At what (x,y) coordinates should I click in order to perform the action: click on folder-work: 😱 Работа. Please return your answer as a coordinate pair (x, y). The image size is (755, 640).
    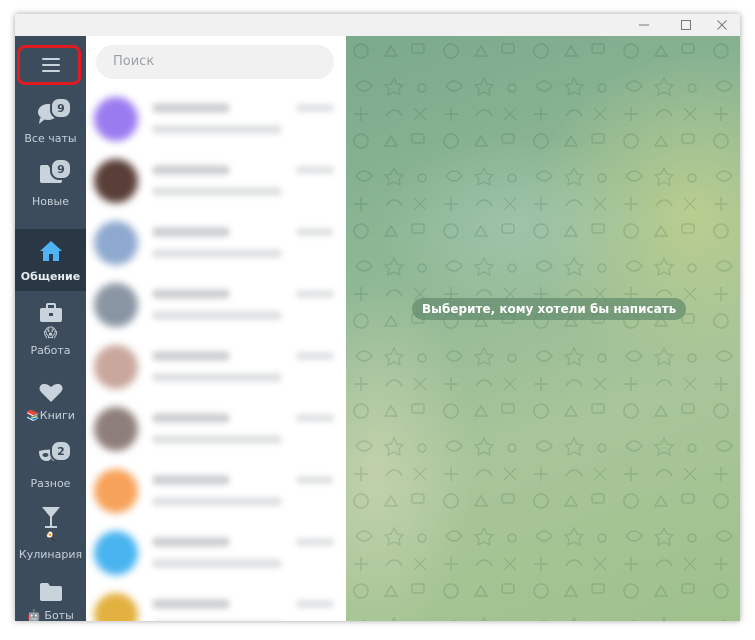
    Looking at the image, I should click on (50, 329).